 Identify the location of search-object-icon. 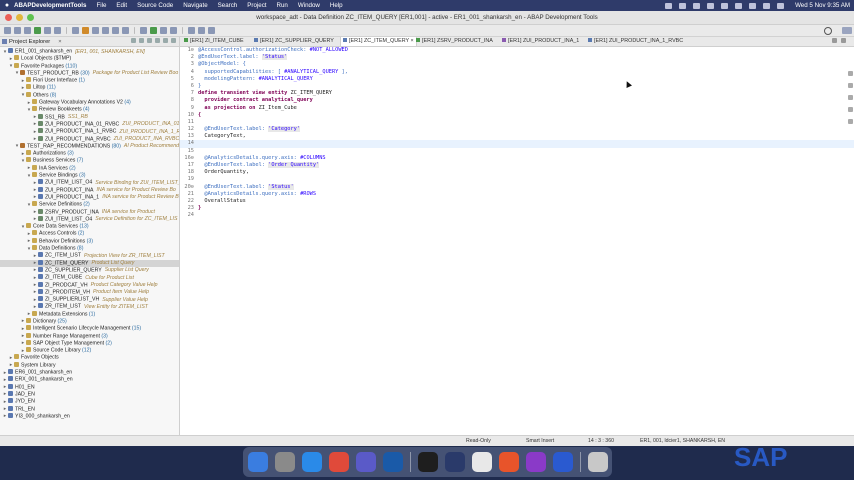
(57, 30).